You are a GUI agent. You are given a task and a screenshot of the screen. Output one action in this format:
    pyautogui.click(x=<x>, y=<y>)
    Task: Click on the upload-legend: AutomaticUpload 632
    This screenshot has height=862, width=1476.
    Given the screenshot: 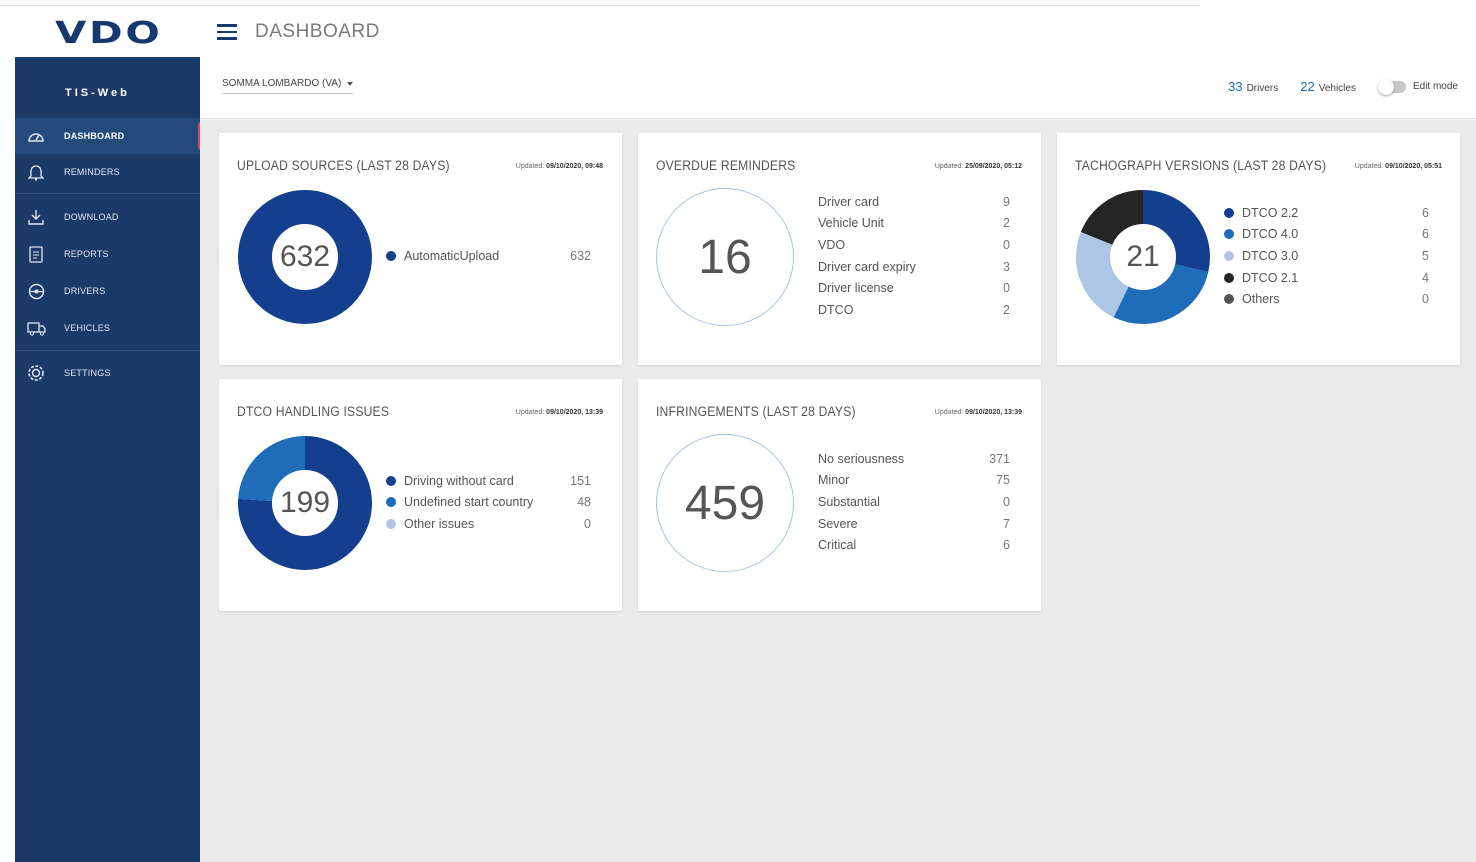 What is the action you would take?
    pyautogui.click(x=488, y=256)
    